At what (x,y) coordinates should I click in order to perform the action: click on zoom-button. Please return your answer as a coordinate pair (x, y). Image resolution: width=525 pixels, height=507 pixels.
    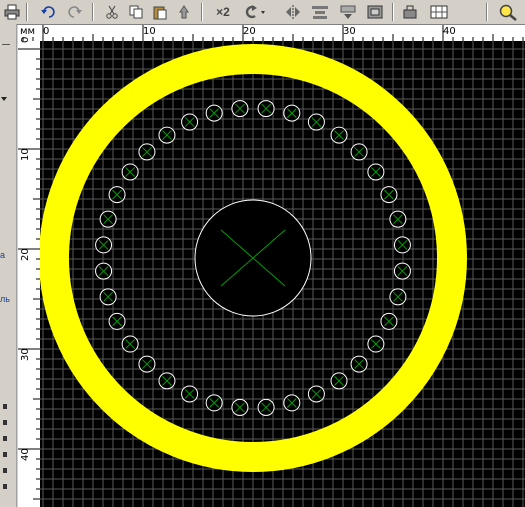
    Looking at the image, I should click on (508, 11).